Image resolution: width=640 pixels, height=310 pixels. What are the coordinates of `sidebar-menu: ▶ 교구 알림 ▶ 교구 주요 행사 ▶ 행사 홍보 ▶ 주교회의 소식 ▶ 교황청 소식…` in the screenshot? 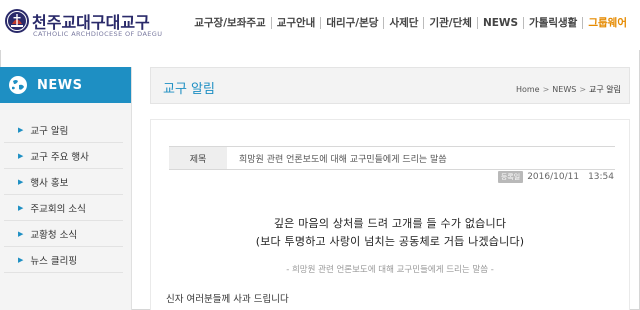 It's located at (65, 188).